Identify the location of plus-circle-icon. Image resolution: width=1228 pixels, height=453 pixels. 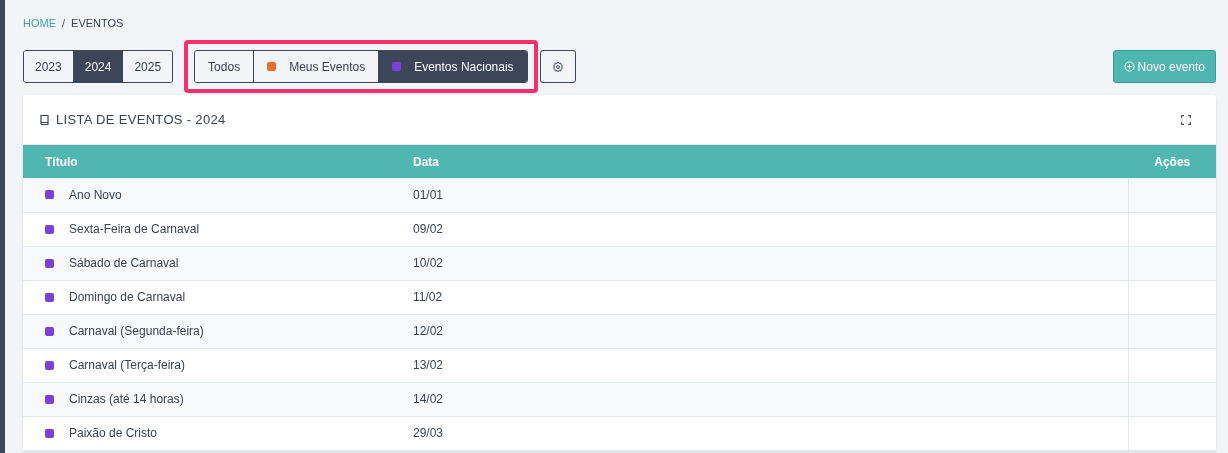
(1129, 66).